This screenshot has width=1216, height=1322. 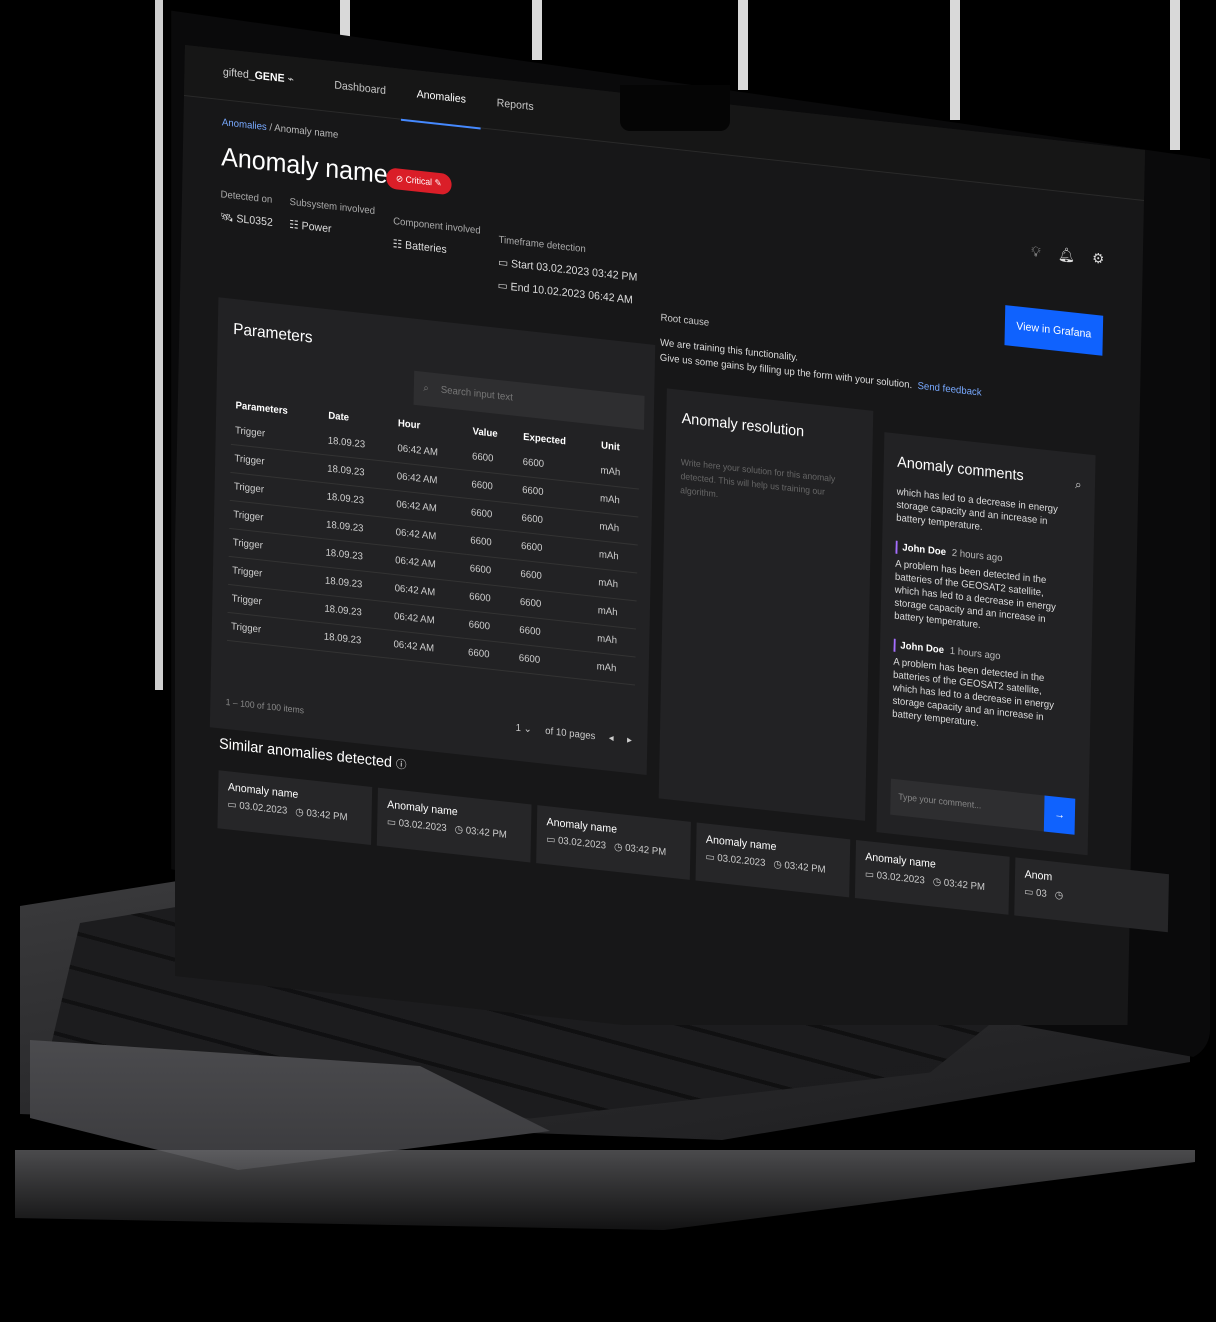 I want to click on comments-title: Anomaly comments, so click(x=960, y=469).